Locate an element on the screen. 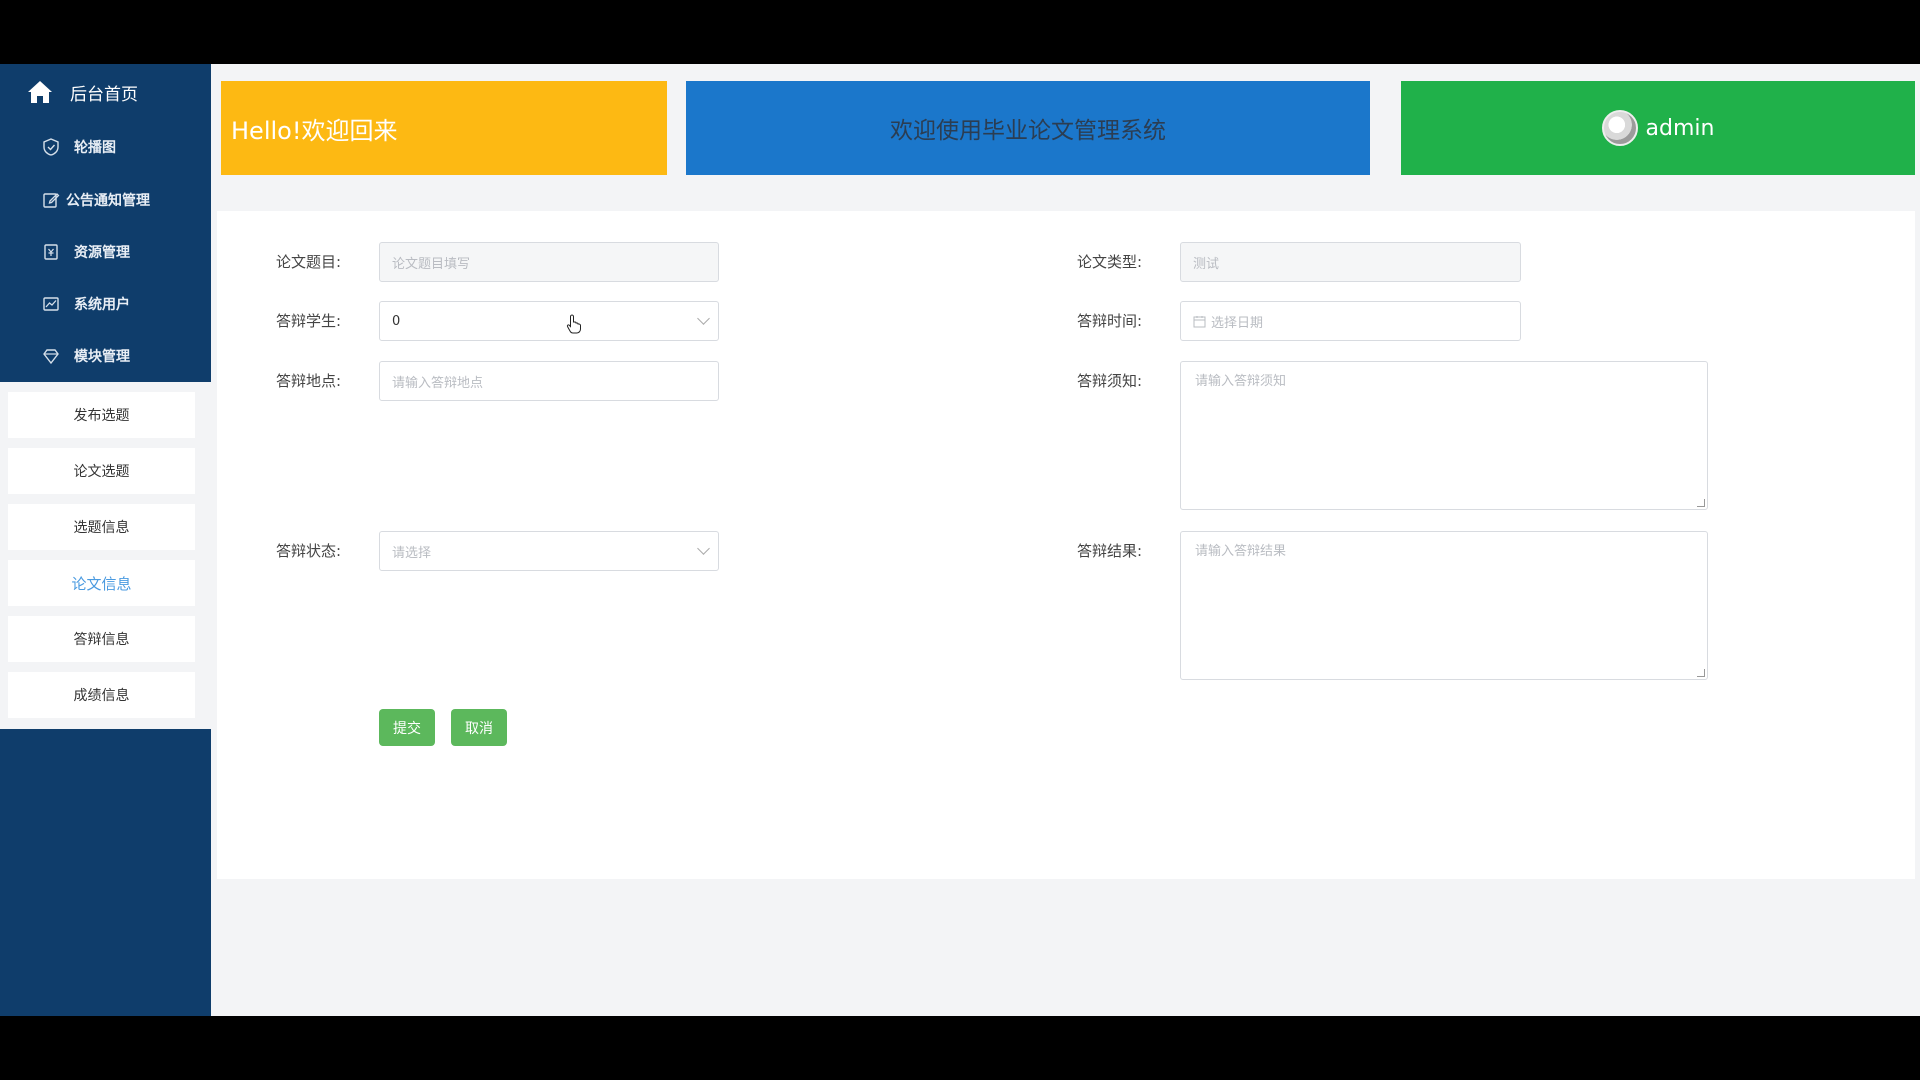  cancel-button: 取消 is located at coordinates (479, 727).